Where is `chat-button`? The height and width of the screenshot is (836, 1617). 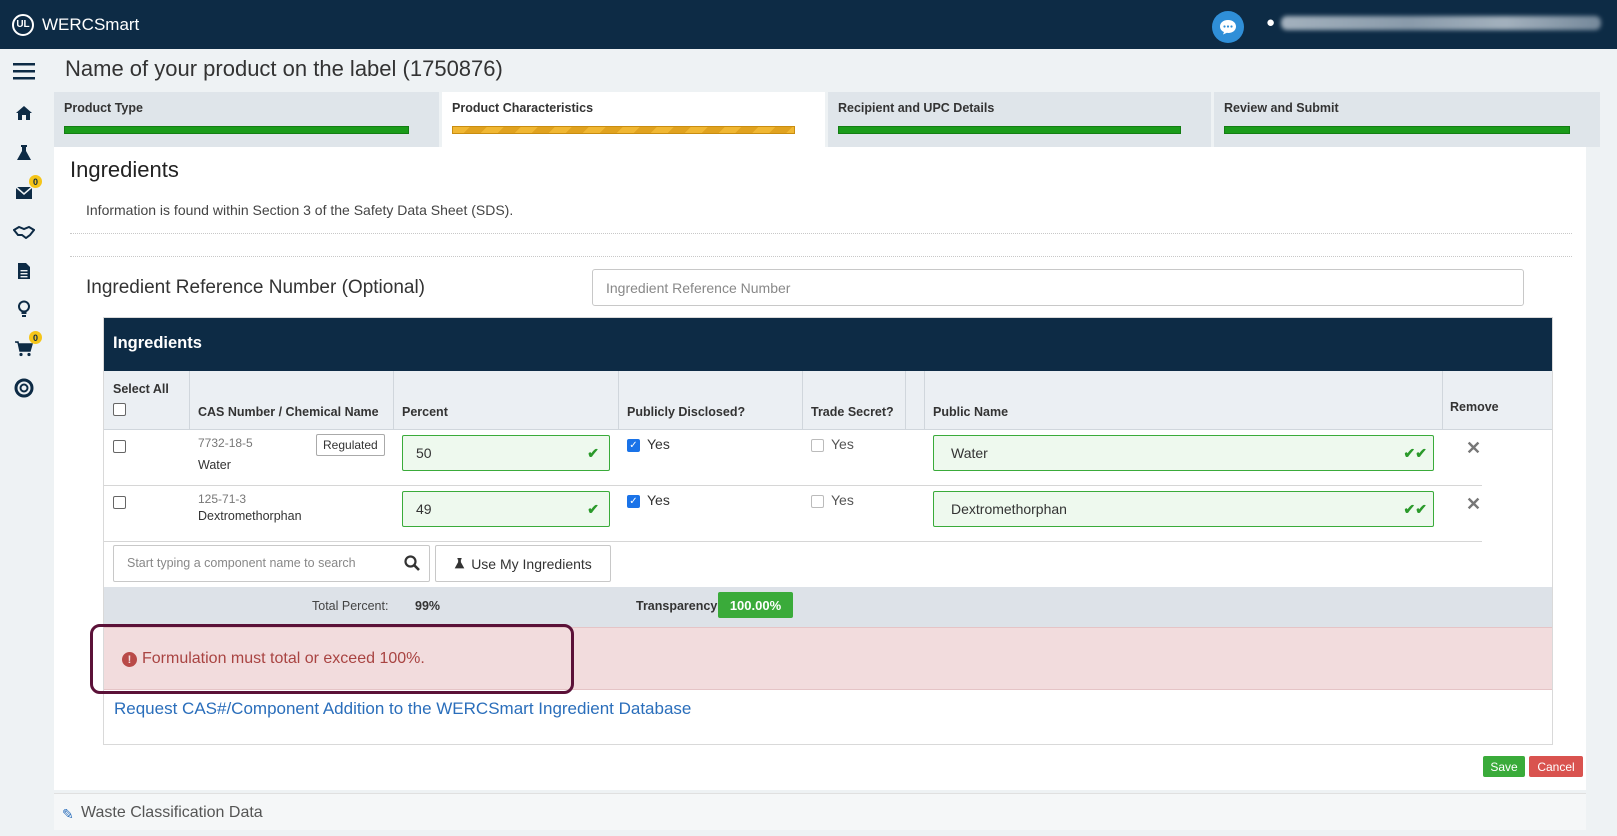
chat-button is located at coordinates (1228, 27).